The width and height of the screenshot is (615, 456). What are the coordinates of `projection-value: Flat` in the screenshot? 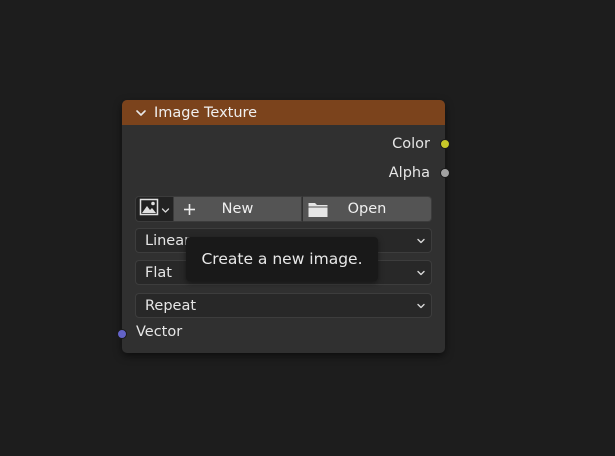 It's located at (158, 272).